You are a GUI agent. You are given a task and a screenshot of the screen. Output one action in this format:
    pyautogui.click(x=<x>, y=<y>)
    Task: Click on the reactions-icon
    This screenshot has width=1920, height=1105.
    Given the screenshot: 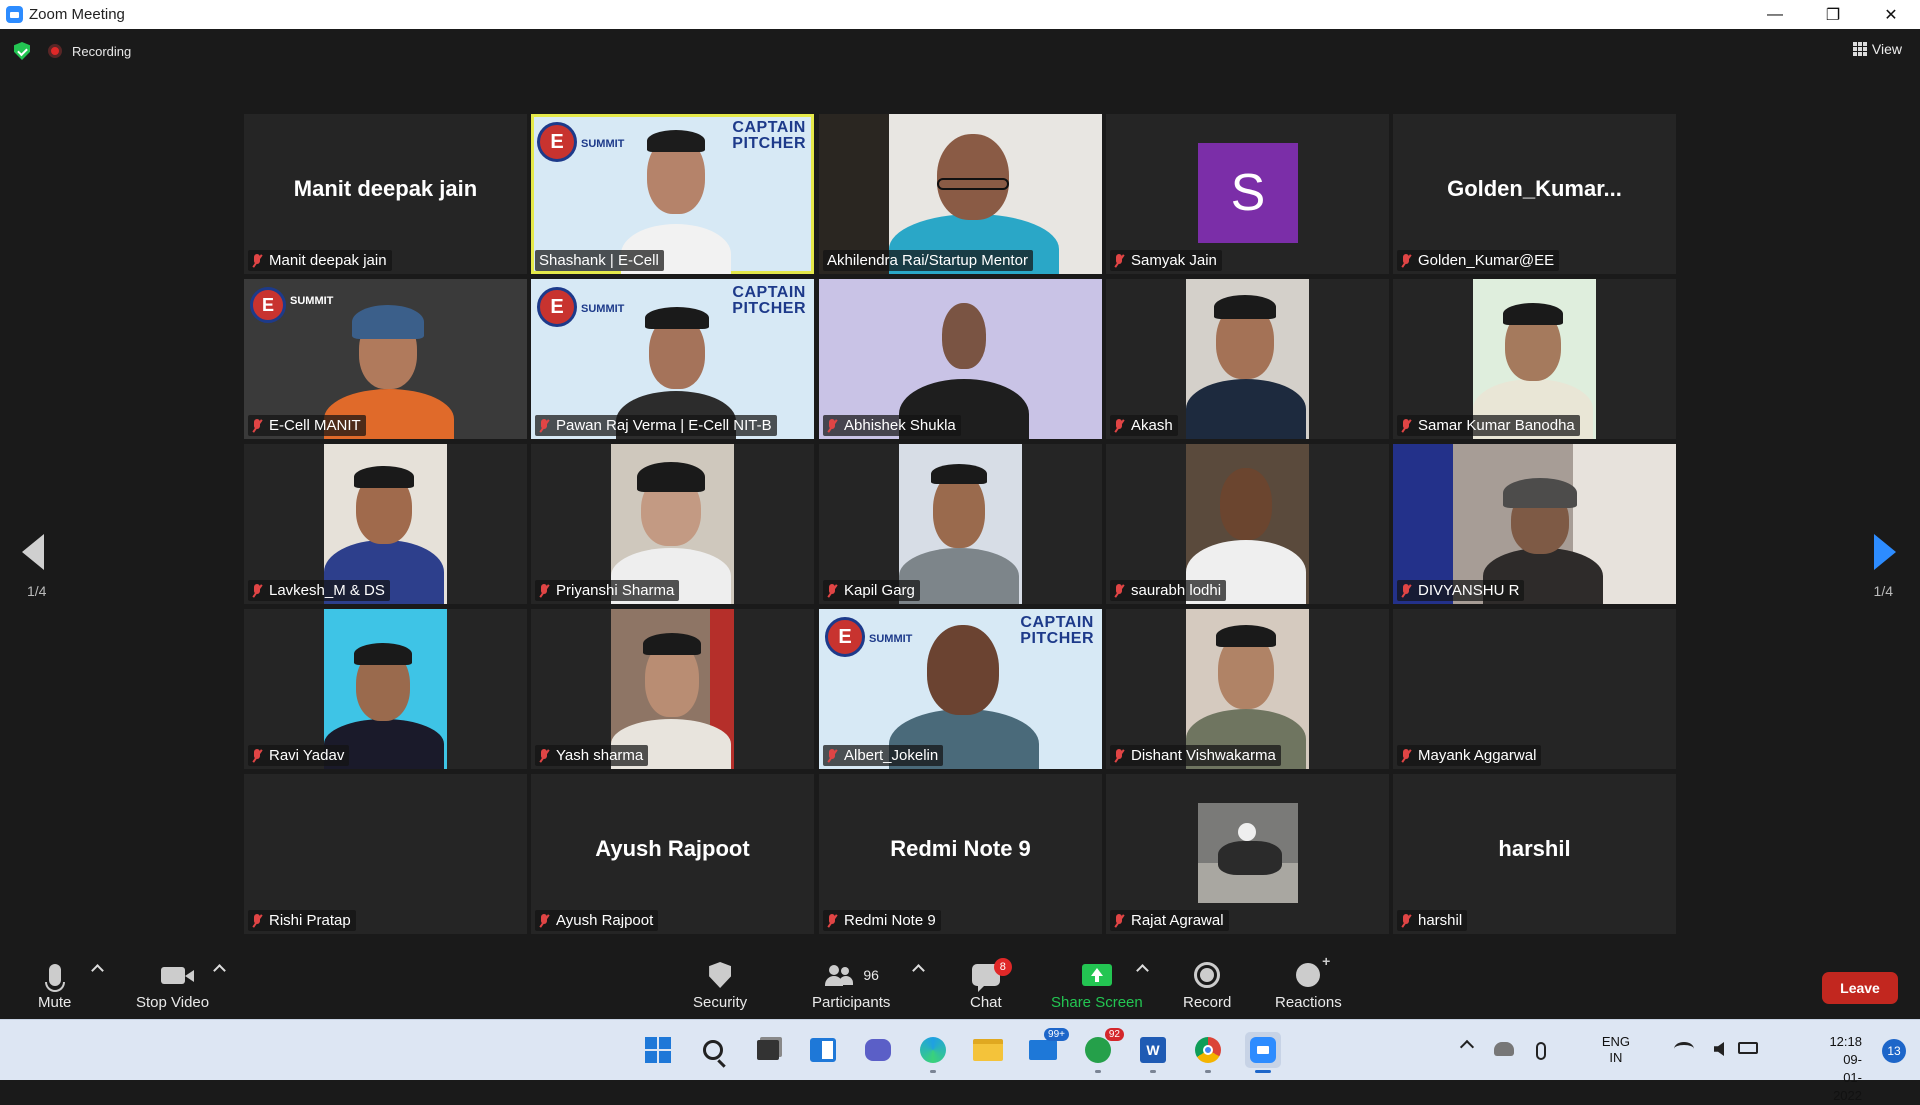 What is the action you would take?
    pyautogui.click(x=1313, y=970)
    